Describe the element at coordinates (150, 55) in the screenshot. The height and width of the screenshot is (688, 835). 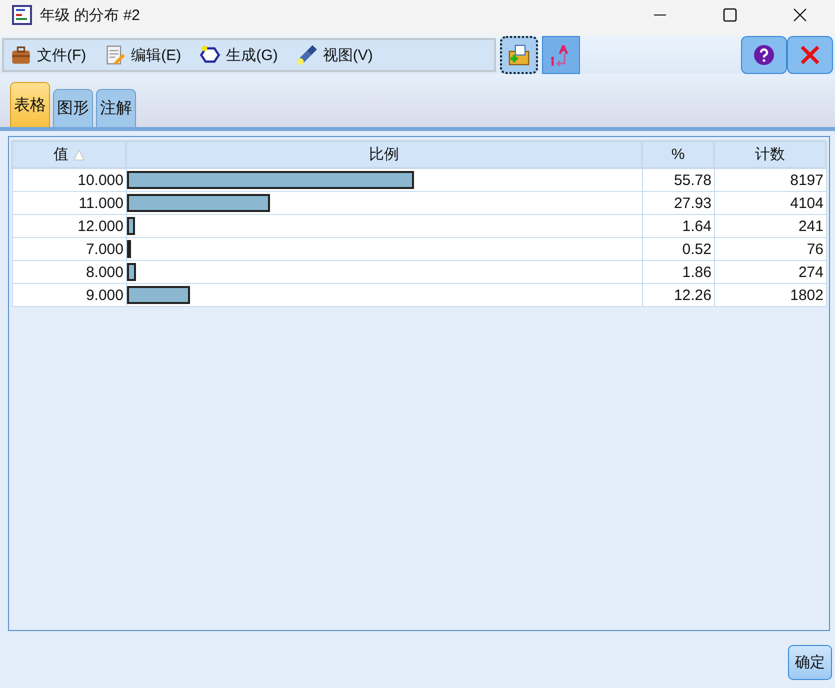
I see `menu-item: 编辑(E)` at that location.